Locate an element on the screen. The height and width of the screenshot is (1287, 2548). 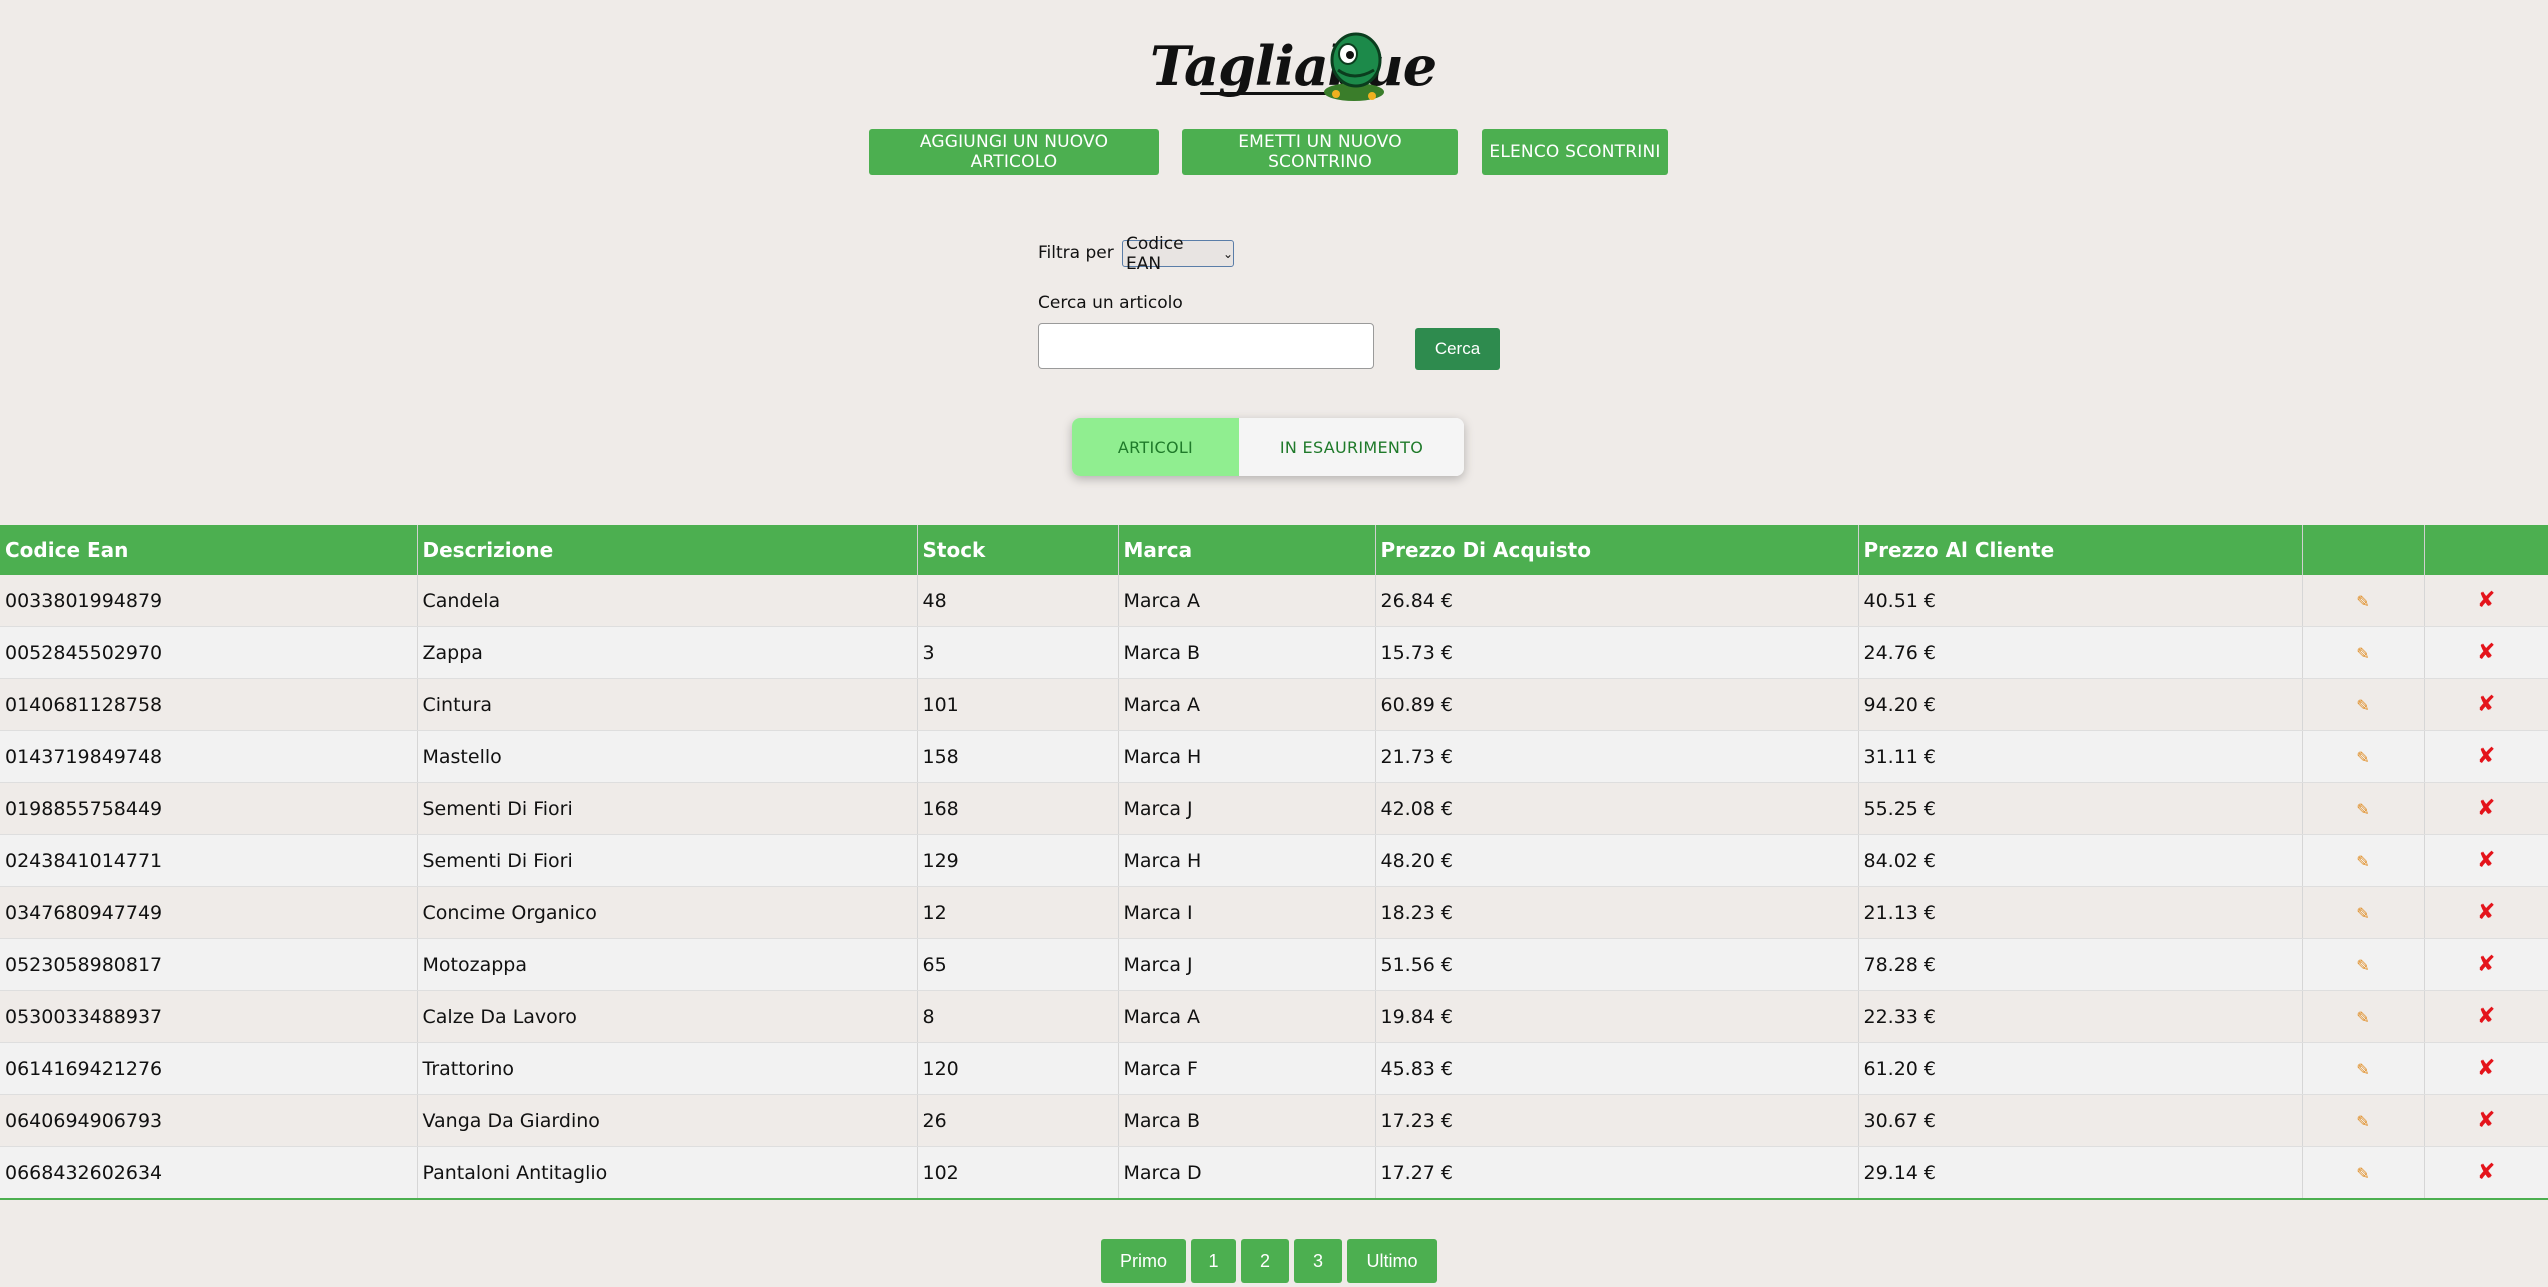
cell-prezzo-acquisto: 26.84 € is located at coordinates (1617, 601).